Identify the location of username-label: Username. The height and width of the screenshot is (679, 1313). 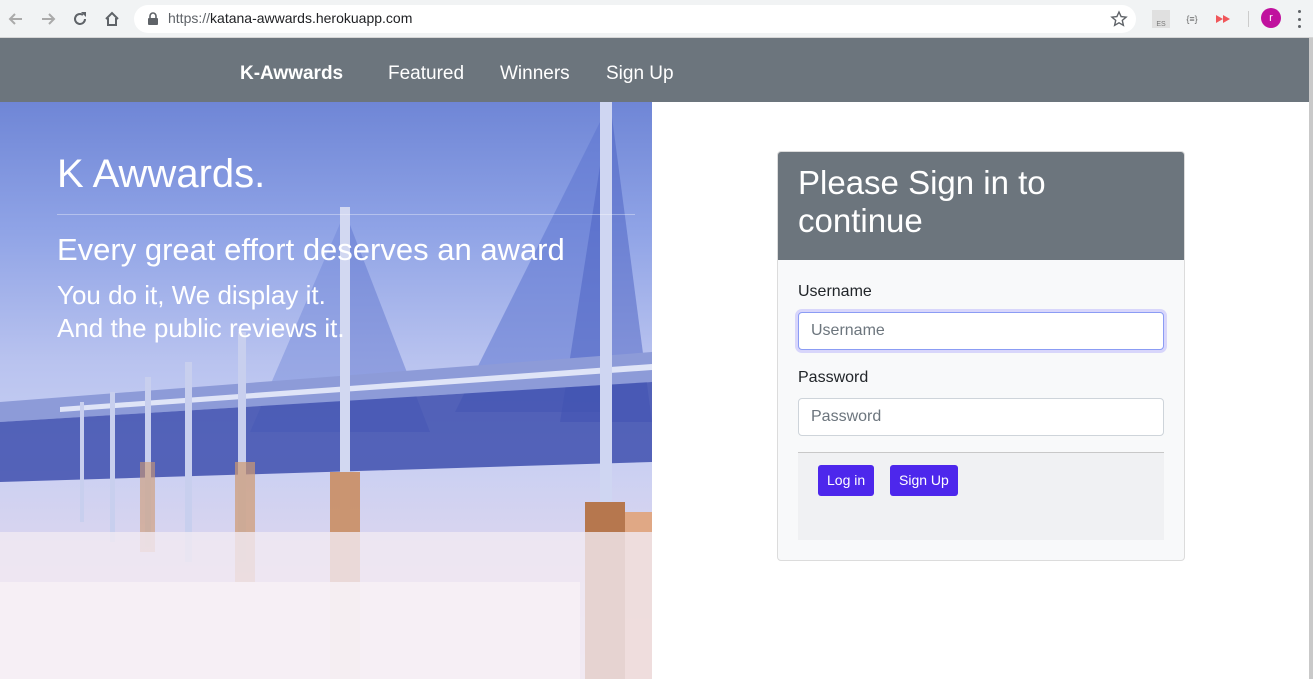
(835, 291).